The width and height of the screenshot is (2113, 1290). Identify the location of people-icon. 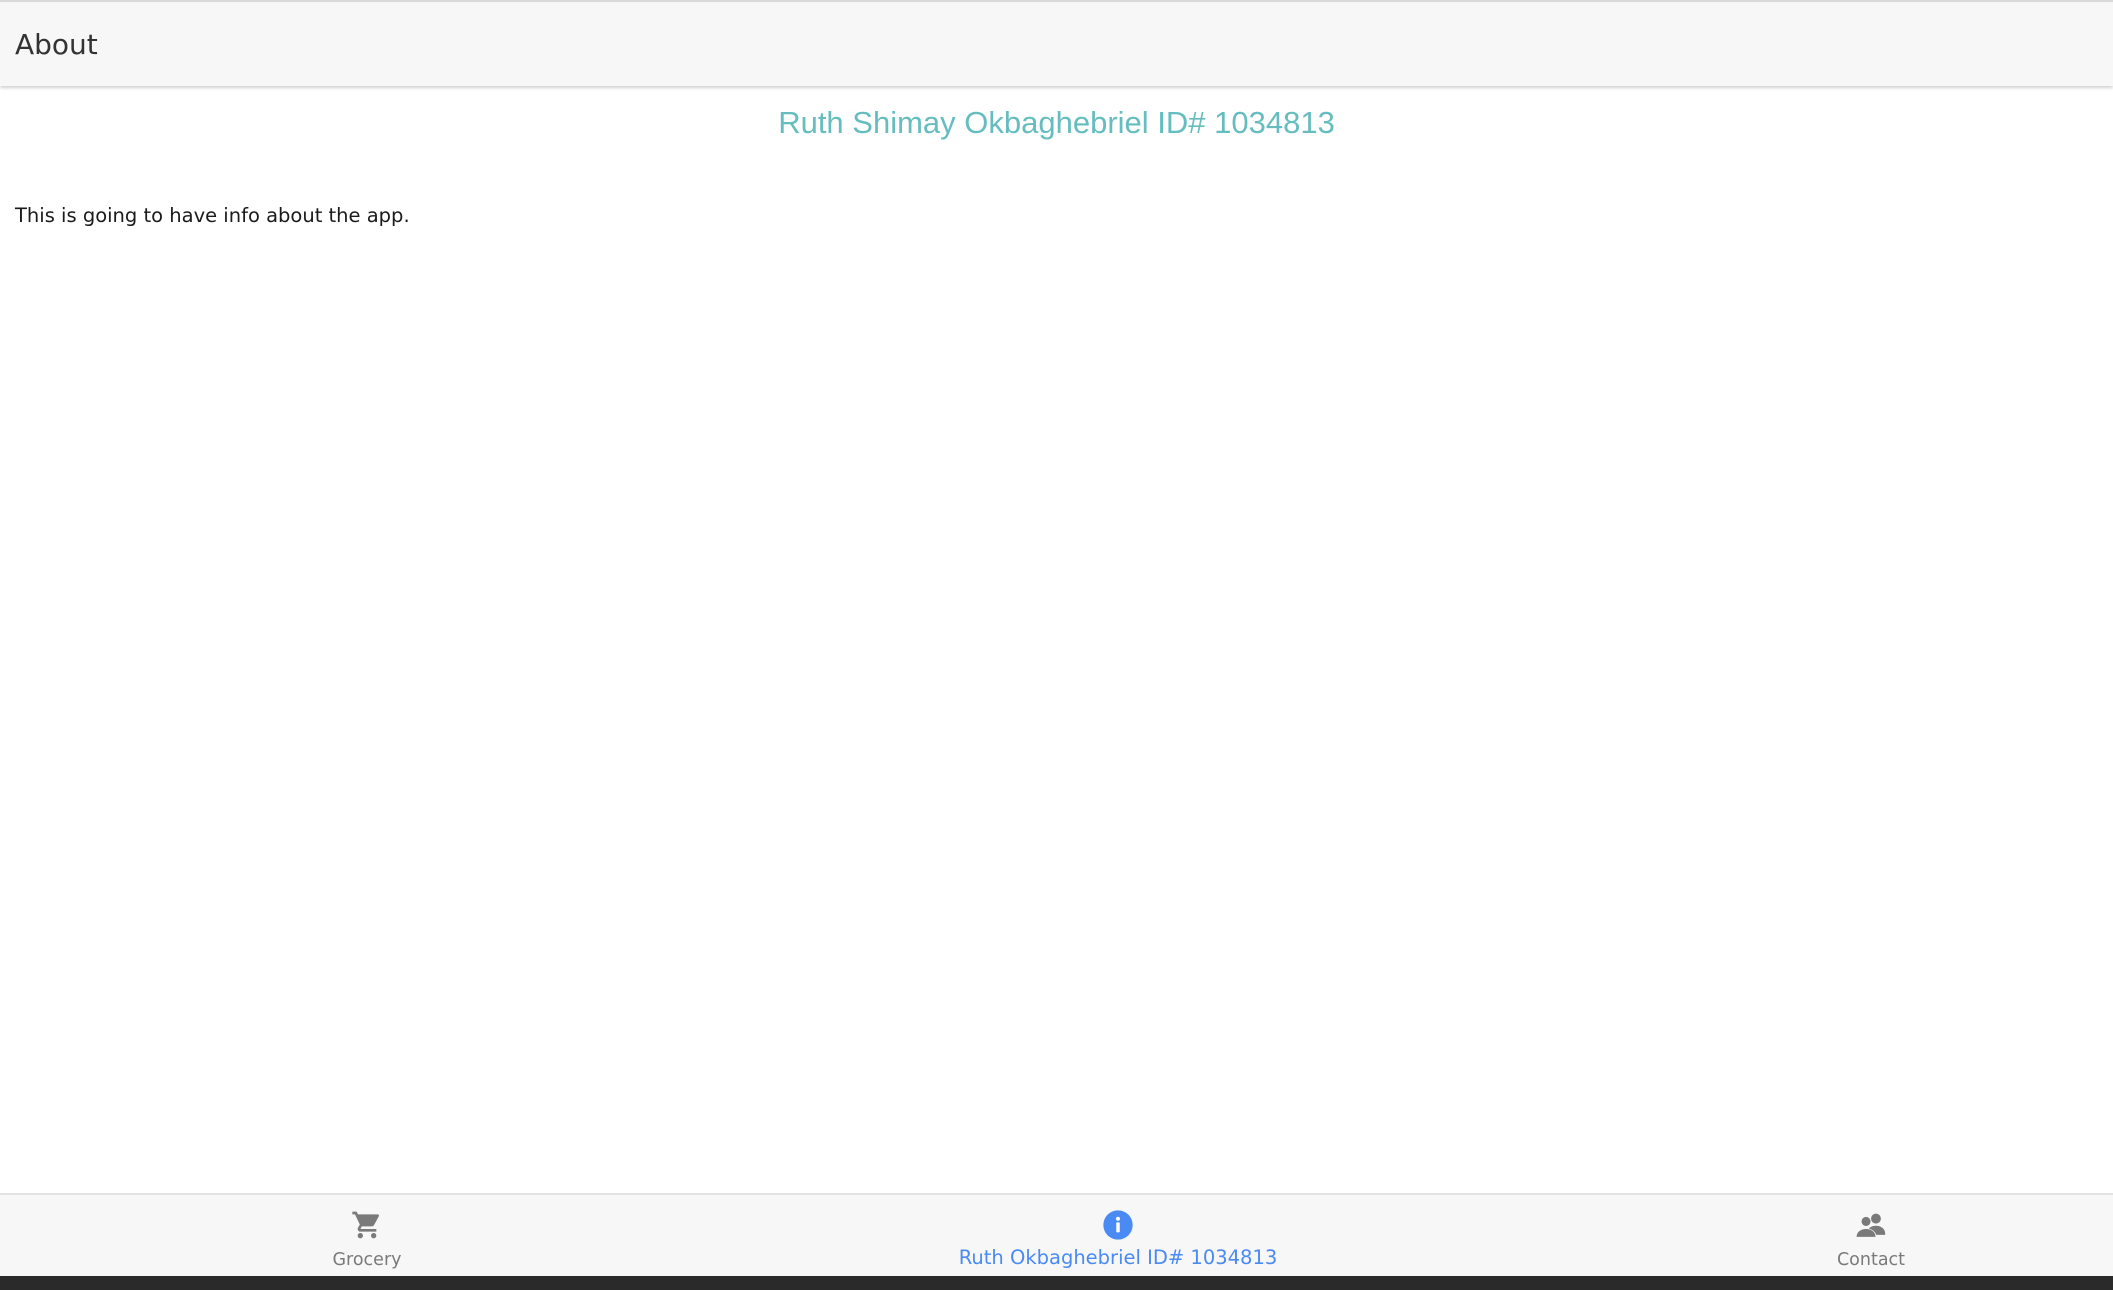
(1871, 1225).